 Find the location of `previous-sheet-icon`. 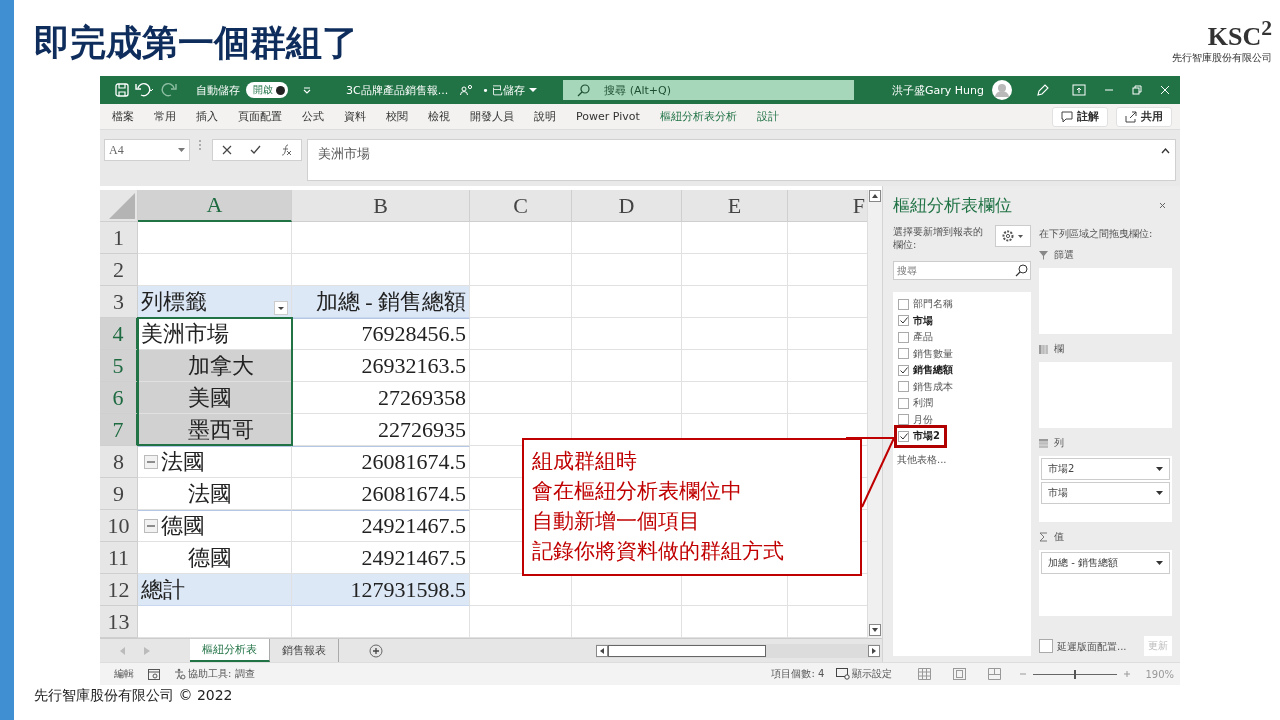

previous-sheet-icon is located at coordinates (123, 650).